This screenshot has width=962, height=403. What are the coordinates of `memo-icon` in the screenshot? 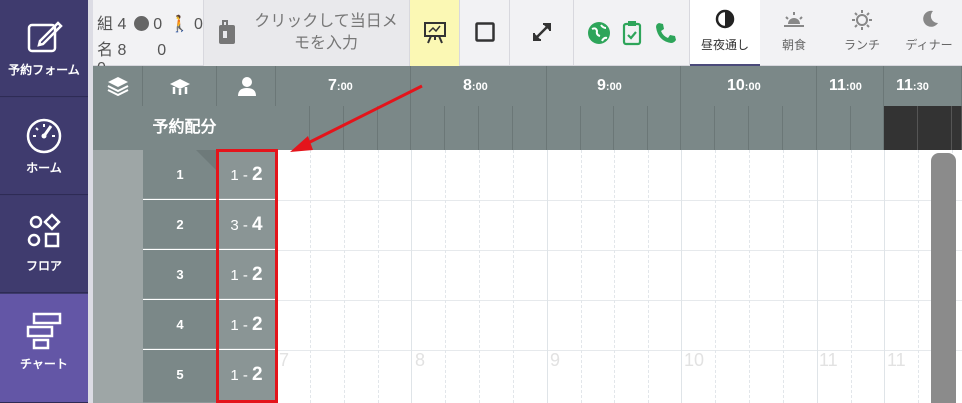 It's located at (227, 32).